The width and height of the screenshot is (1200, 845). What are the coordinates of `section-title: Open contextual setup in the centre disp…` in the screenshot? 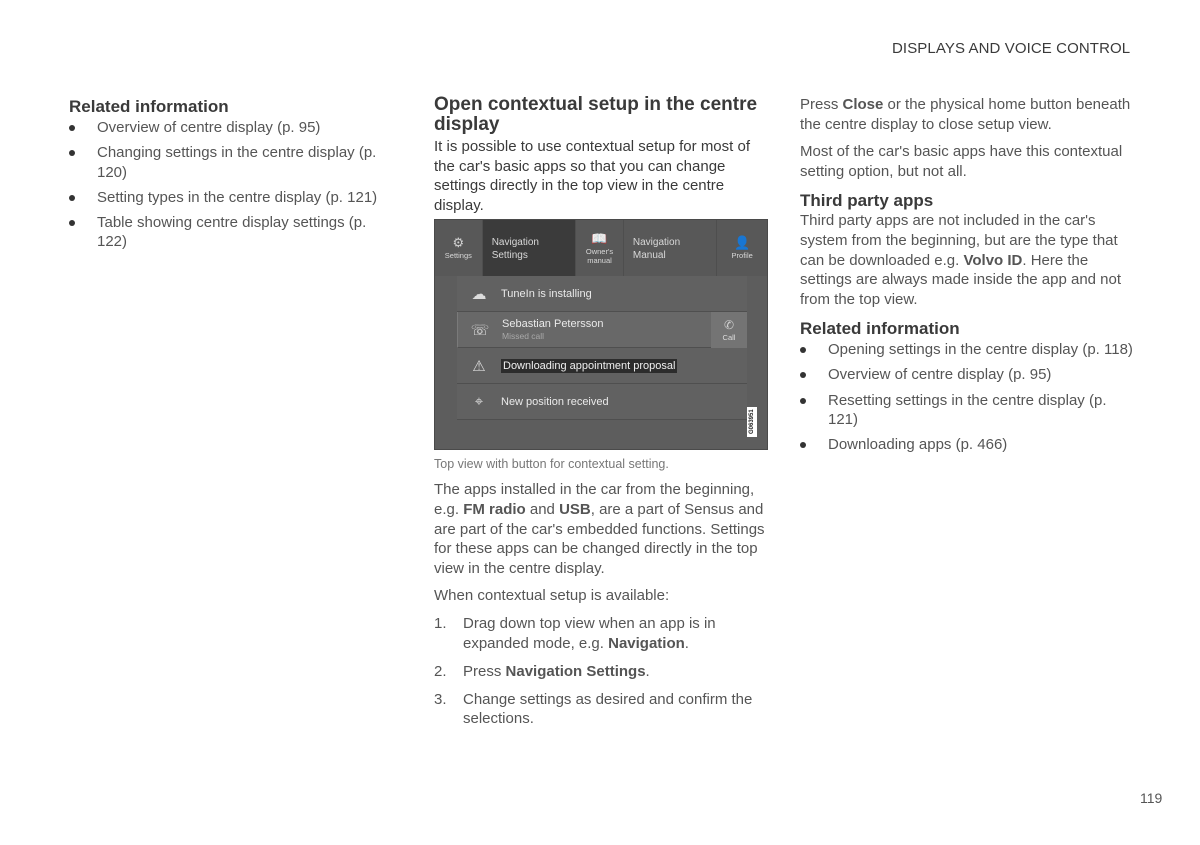 It's located at (596, 114).